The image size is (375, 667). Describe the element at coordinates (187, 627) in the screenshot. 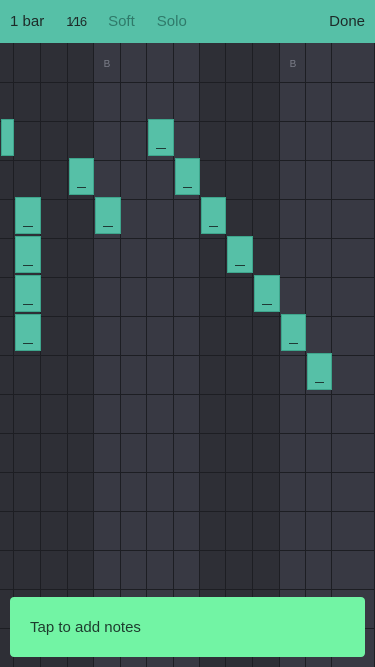

I see `hint-toast: Tap to add notes` at that location.